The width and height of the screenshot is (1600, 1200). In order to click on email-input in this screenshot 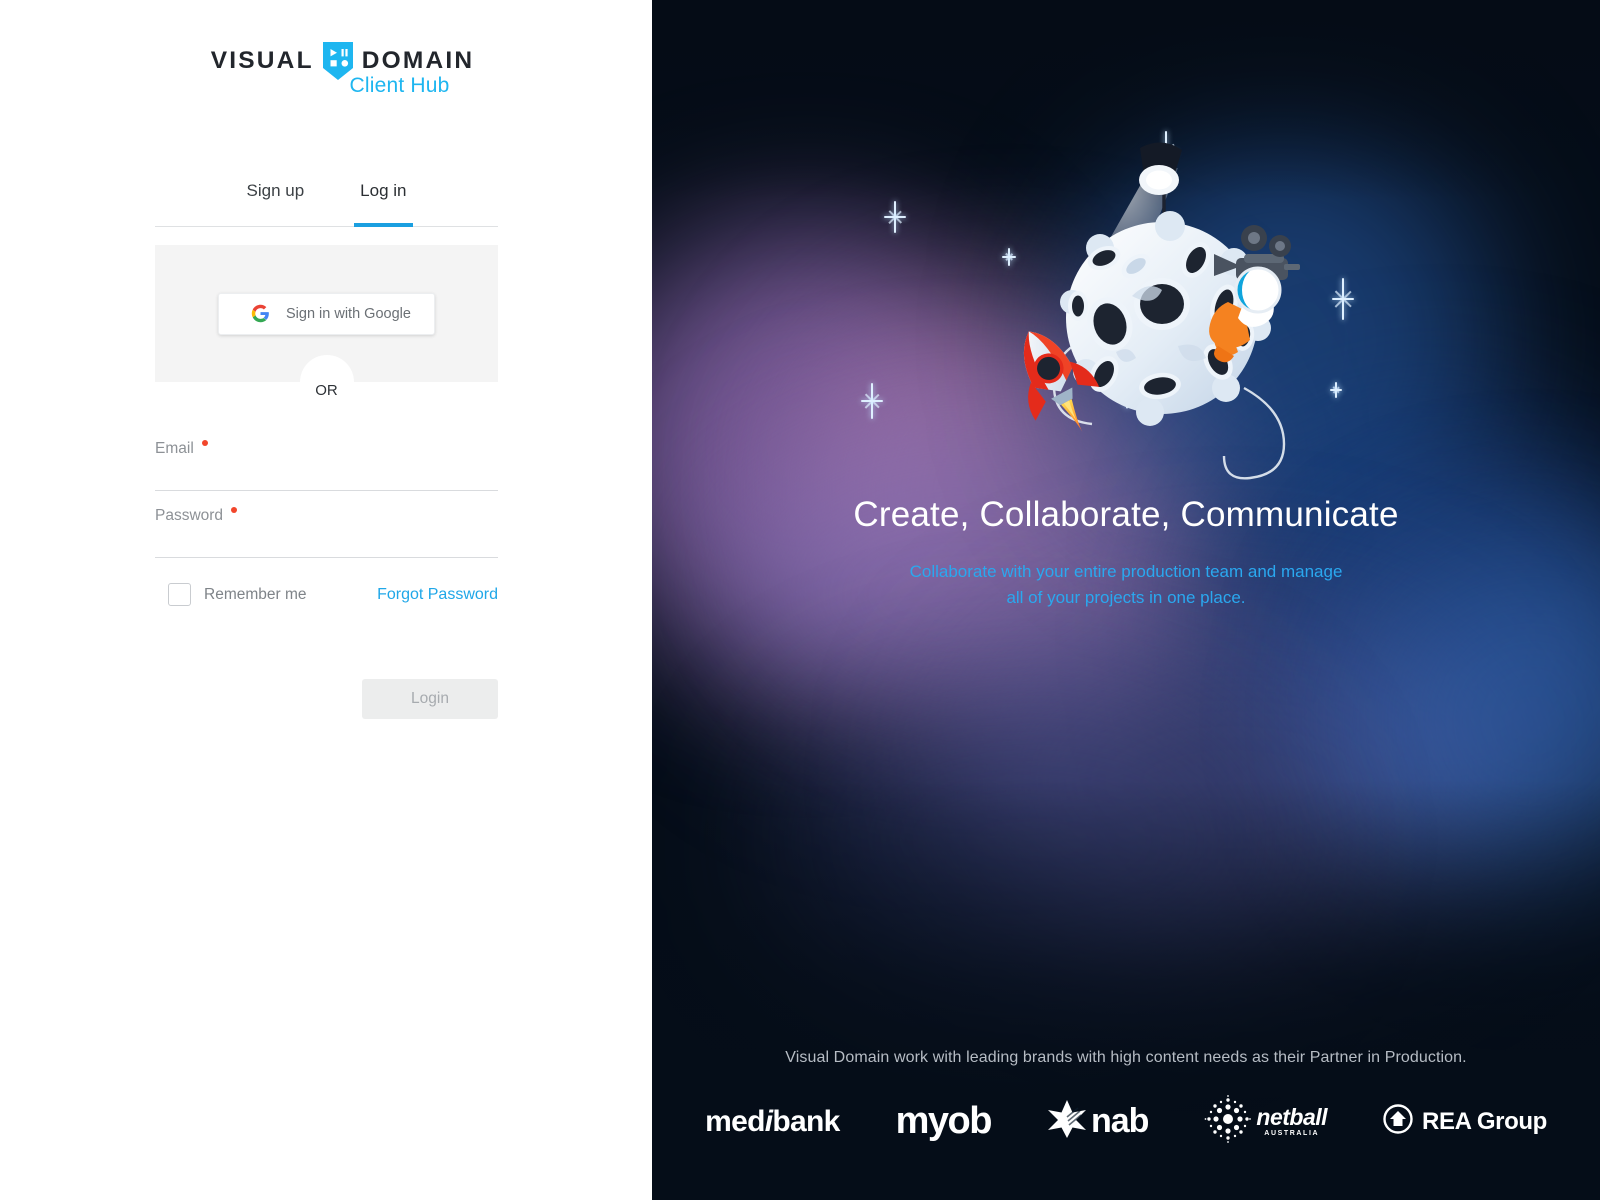, I will do `click(326, 481)`.